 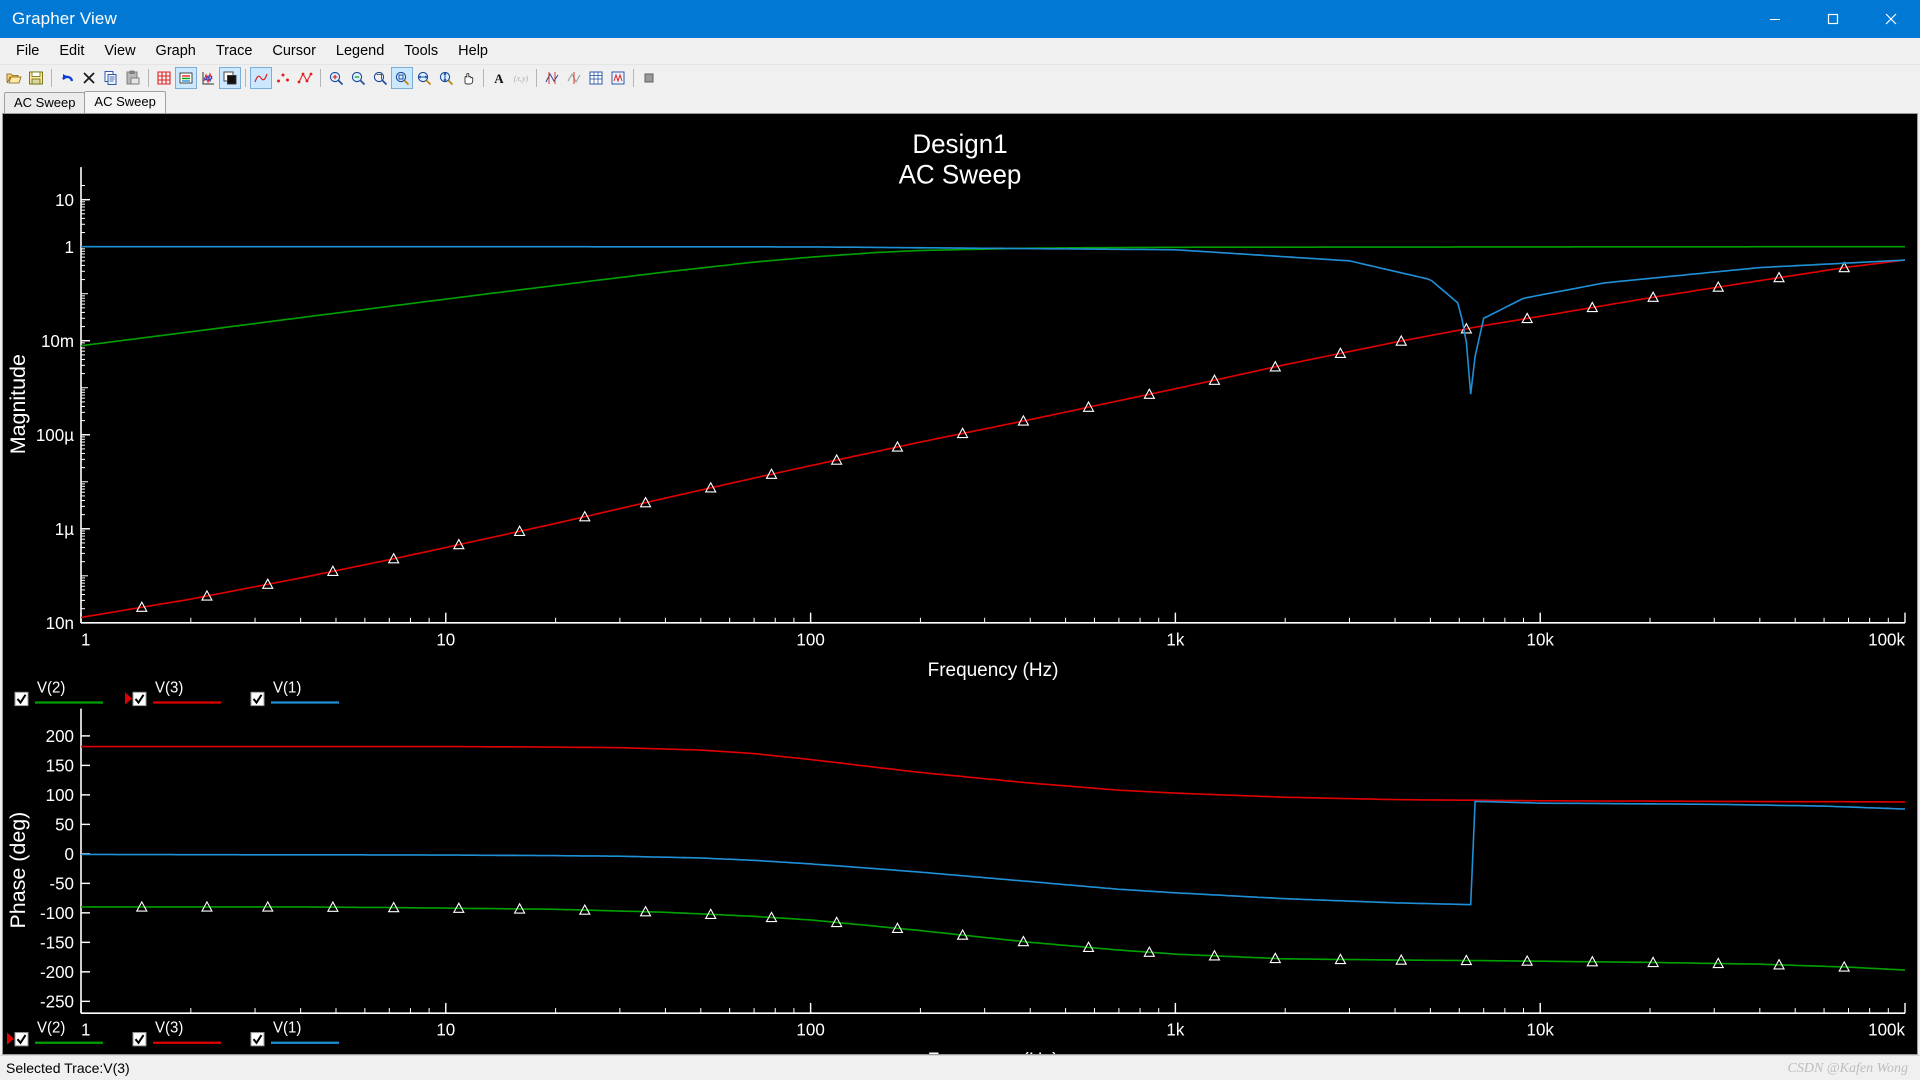 I want to click on y-tick-label: -150, so click(x=57, y=942).